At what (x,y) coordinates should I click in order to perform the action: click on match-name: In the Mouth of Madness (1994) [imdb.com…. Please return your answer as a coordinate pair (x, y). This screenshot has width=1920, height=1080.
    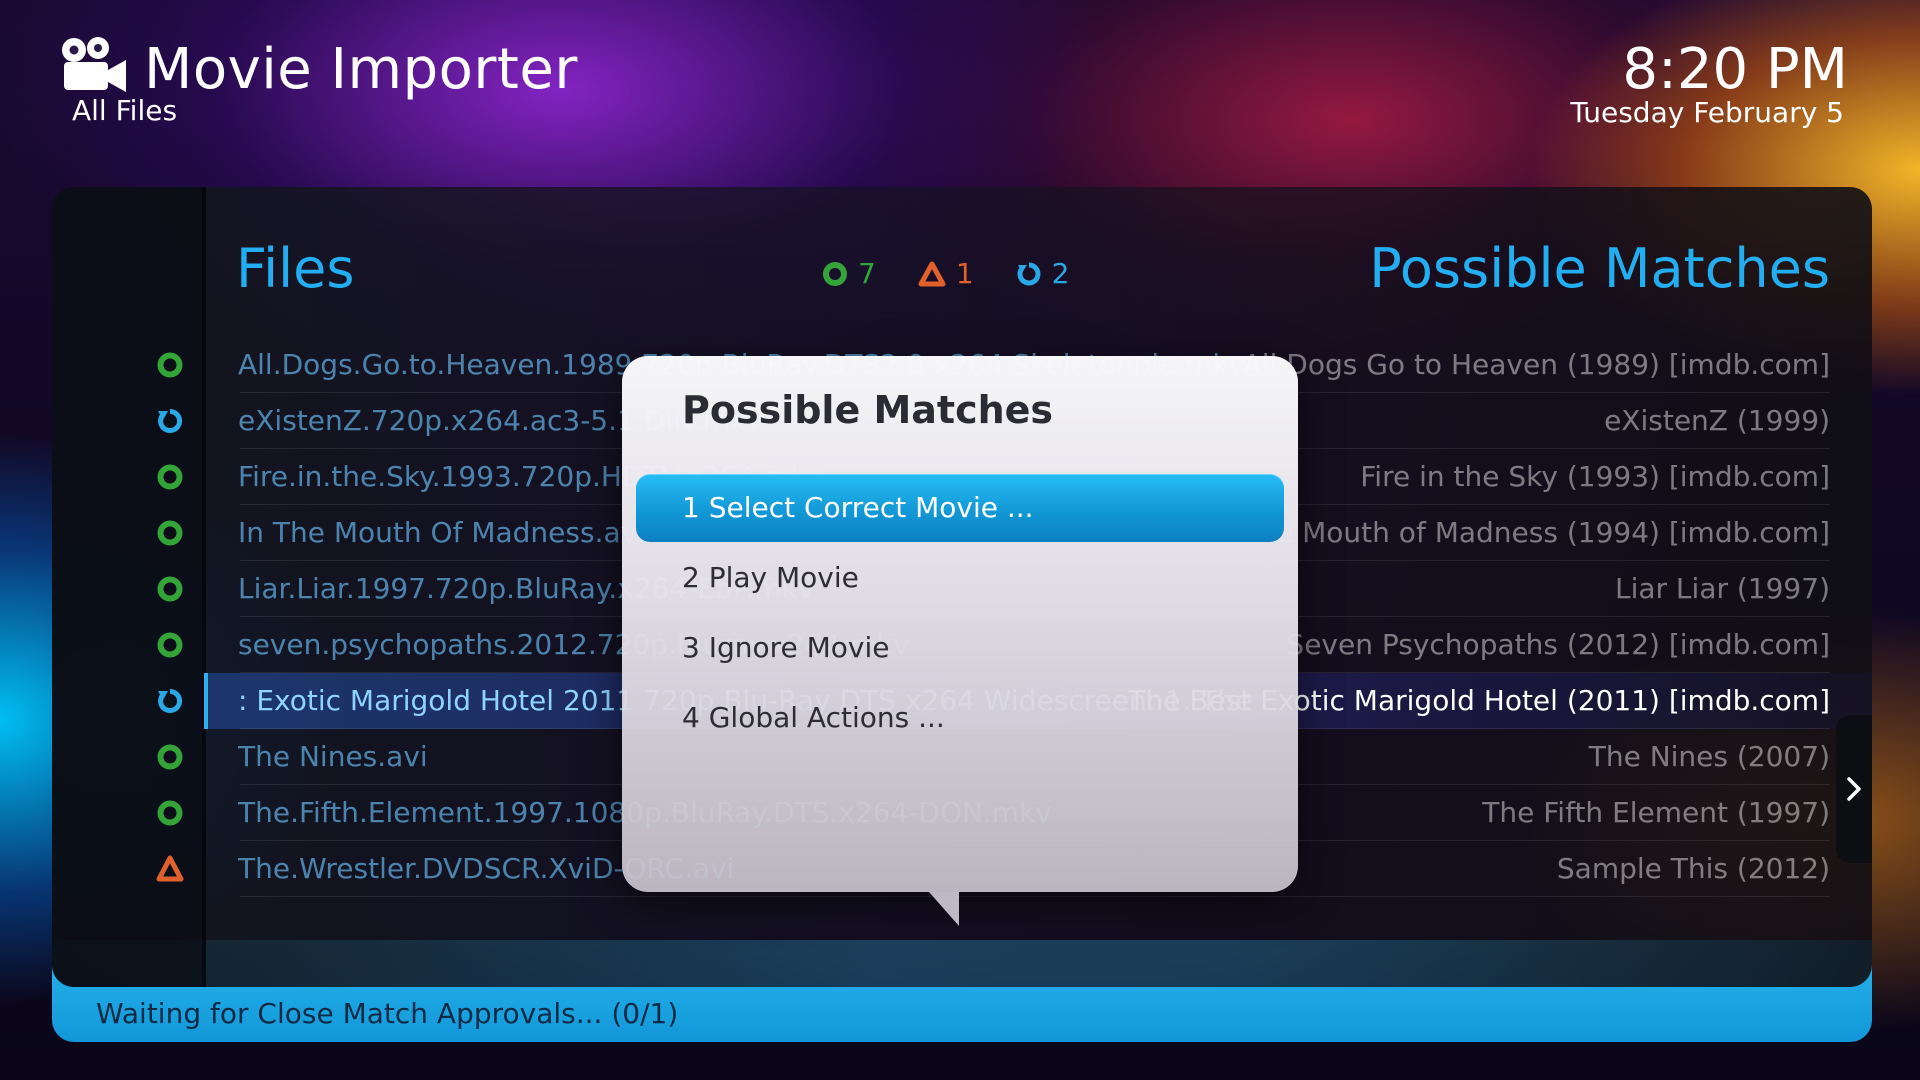
    Looking at the image, I should click on (1521, 532).